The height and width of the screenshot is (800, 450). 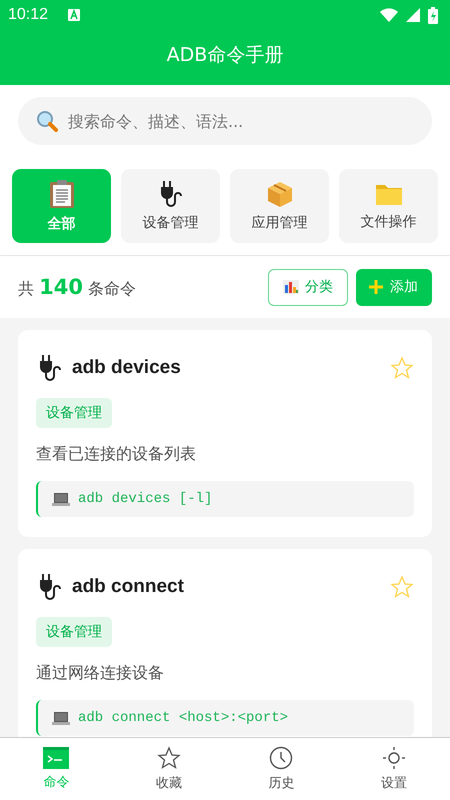 I want to click on terminal-icon, so click(x=56, y=758).